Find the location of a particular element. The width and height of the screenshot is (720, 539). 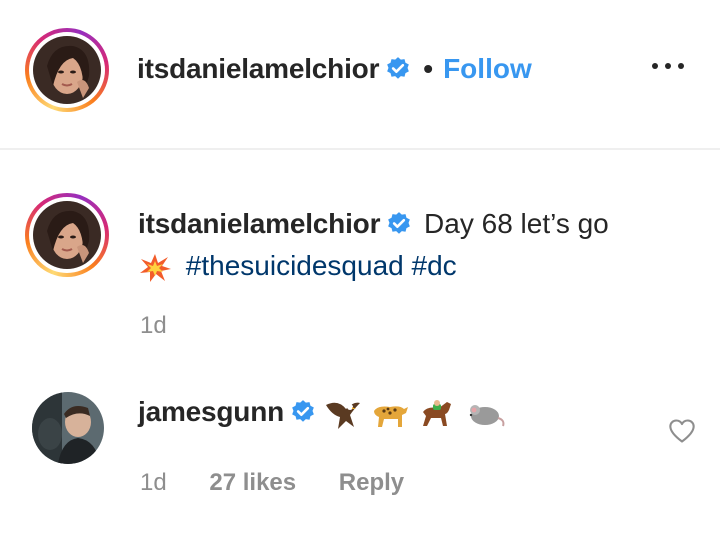

comment-actions: 1d 27 likes Reply is located at coordinates (272, 483).